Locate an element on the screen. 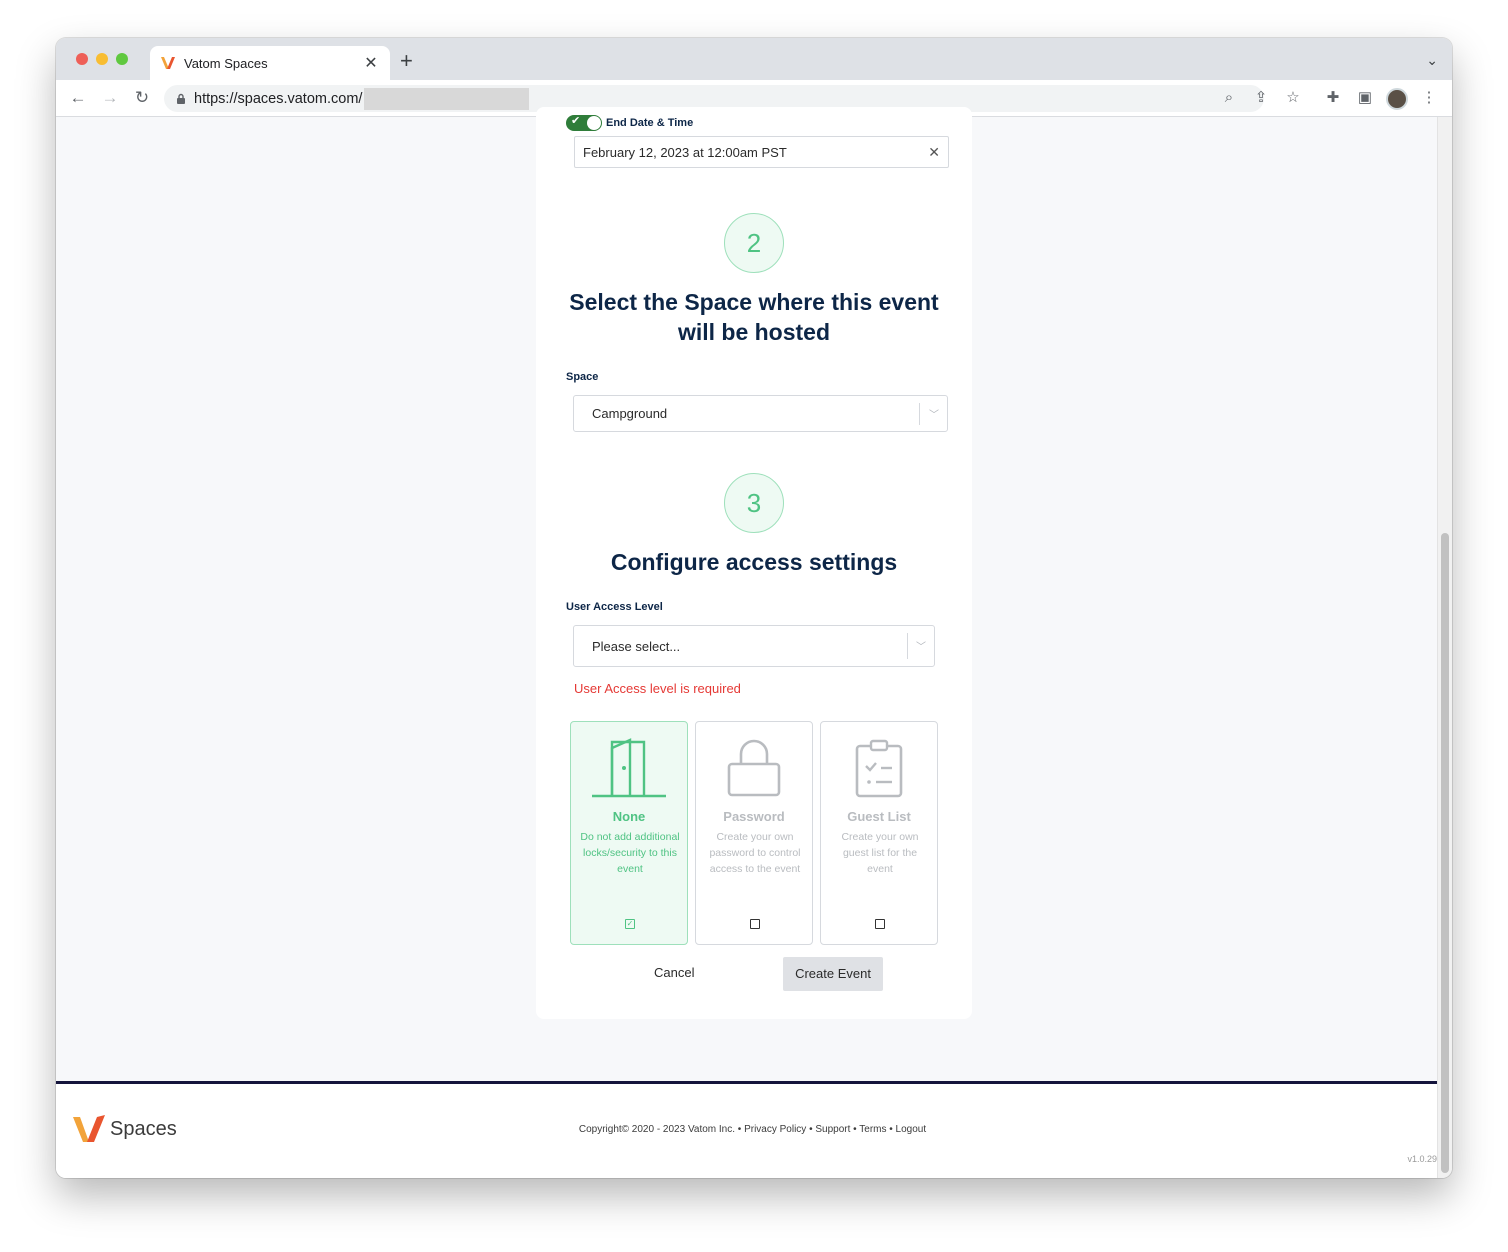 Image resolution: width=1508 pixels, height=1252 pixels. tab-bar: Vatom Spaces ✕ + ⌄ is located at coordinates (754, 59).